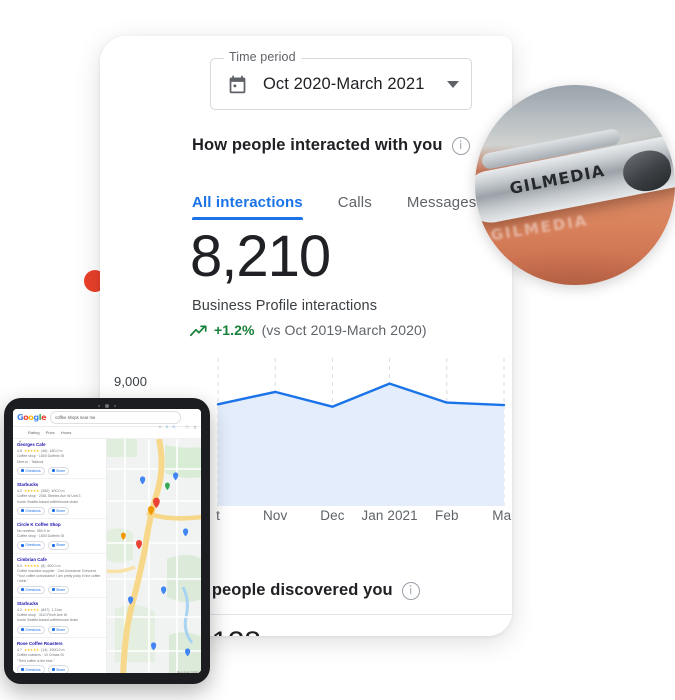 Image resolution: width=675 pixels, height=700 pixels. Describe the element at coordinates (365, 207) in the screenshot. I see `tab-calls: Calls` at that location.